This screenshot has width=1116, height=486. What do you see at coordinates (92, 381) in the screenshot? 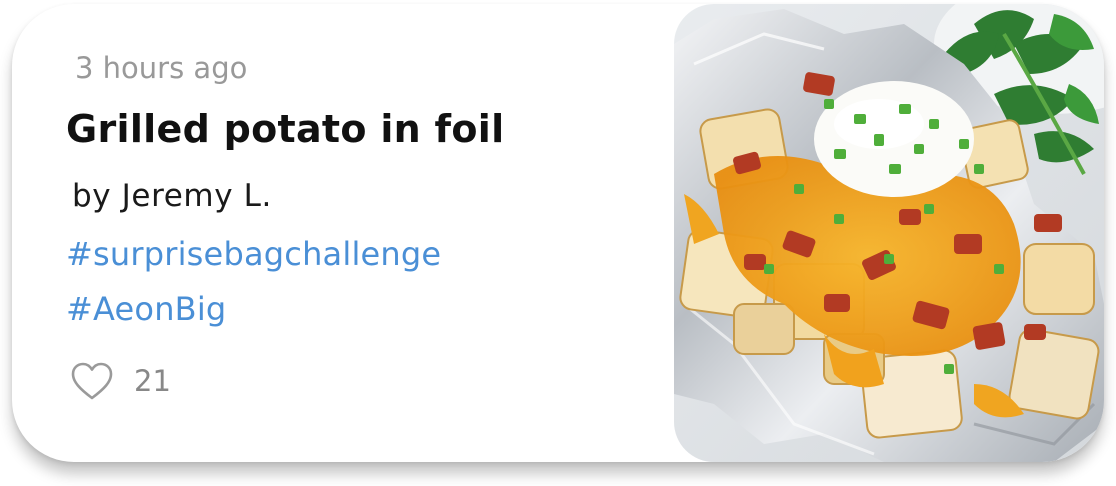
I see `heart-outline-icon` at bounding box center [92, 381].